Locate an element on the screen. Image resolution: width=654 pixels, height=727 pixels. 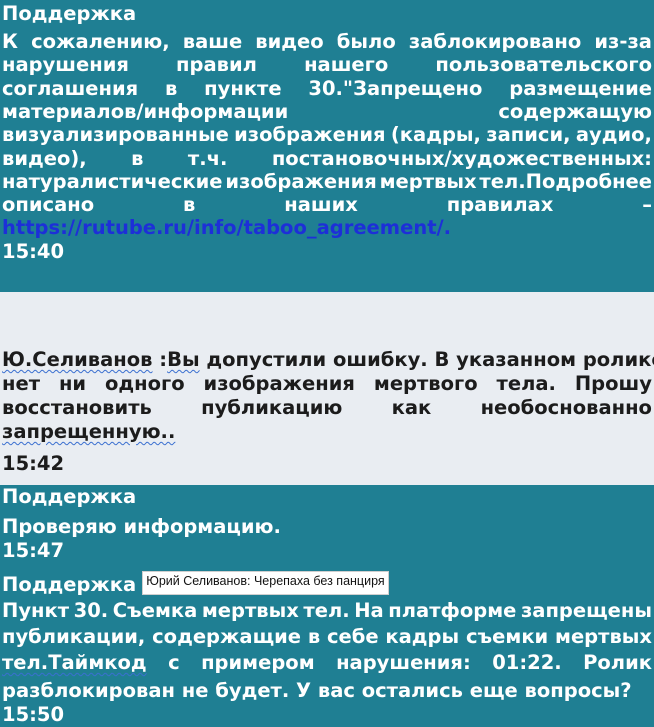
word: заблокировано is located at coordinates (495, 41).